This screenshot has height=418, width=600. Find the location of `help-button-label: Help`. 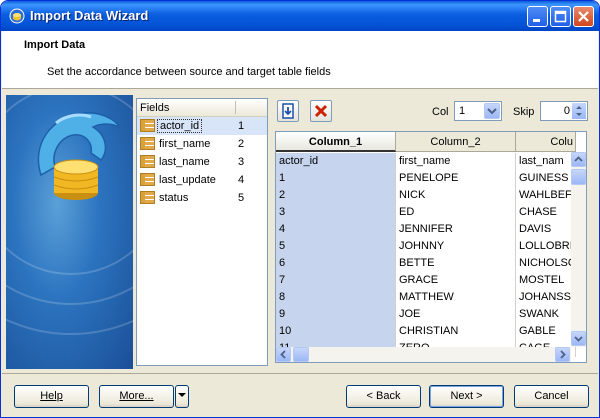

help-button-label: Help is located at coordinates (51, 396).